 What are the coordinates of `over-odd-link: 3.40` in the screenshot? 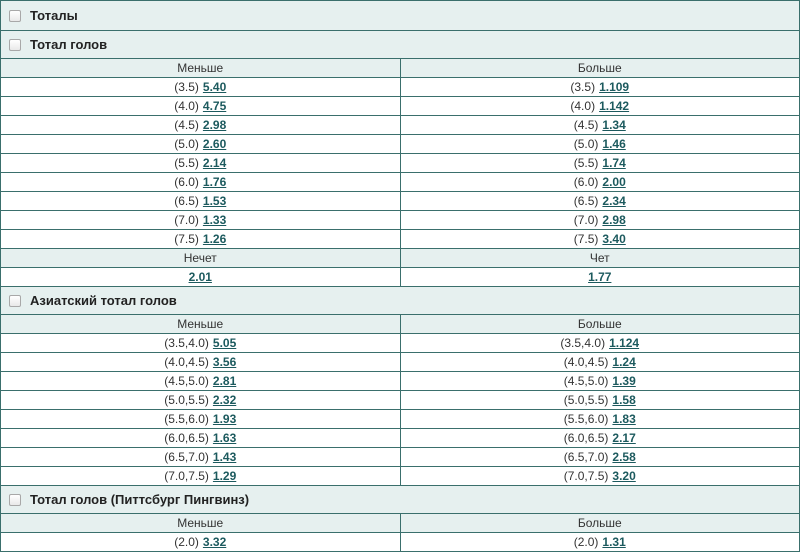 It's located at (613, 239).